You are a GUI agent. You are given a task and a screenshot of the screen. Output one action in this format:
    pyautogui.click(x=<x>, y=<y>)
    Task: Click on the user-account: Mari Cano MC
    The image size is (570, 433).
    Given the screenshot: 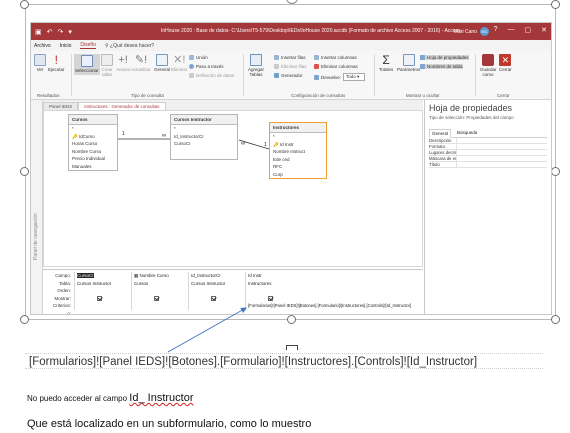 What is the action you would take?
    pyautogui.click(x=471, y=31)
    